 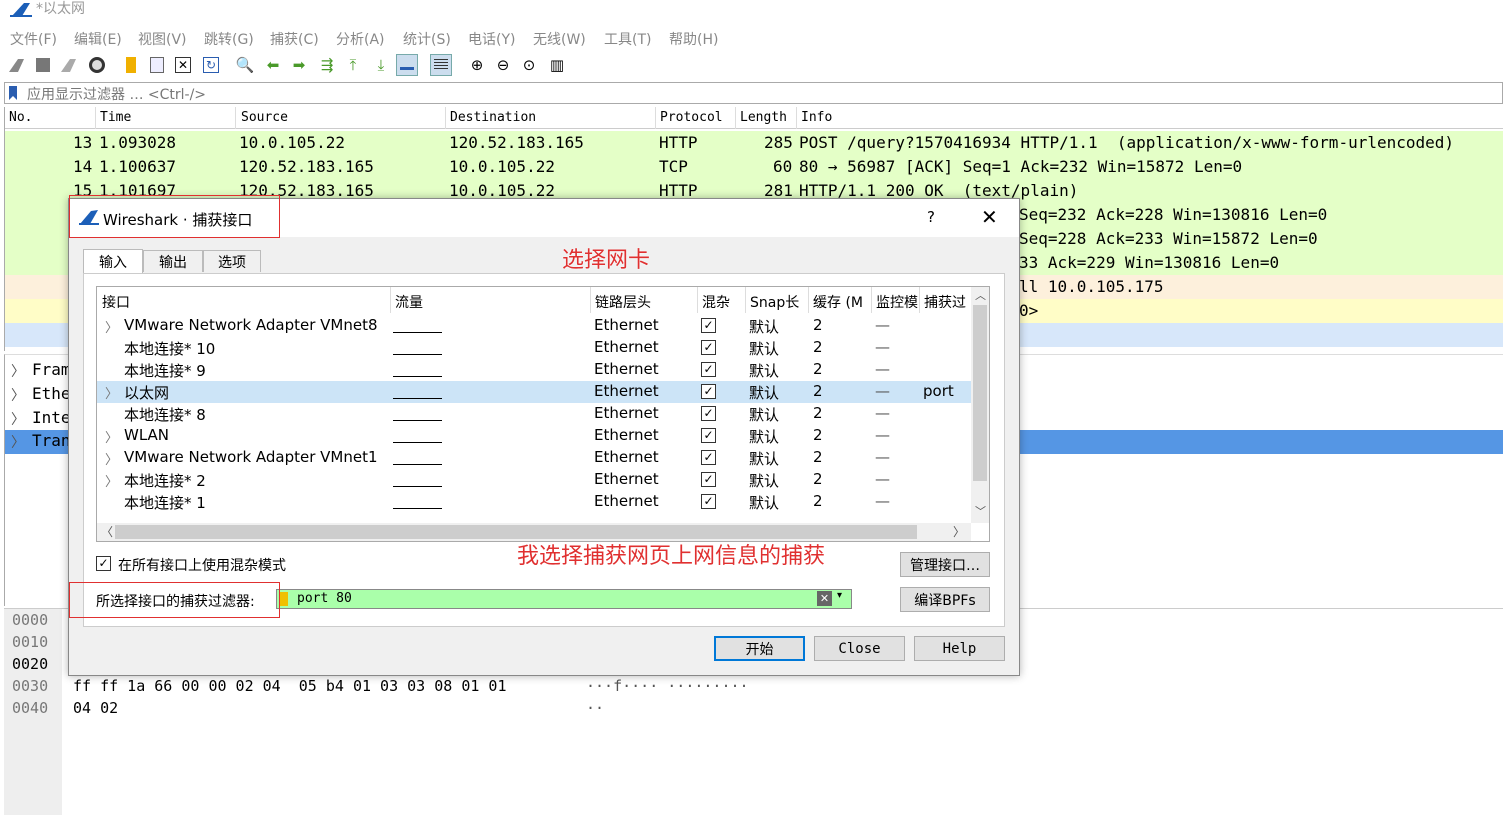 I want to click on menu-item: 无线(W), so click(x=559, y=39).